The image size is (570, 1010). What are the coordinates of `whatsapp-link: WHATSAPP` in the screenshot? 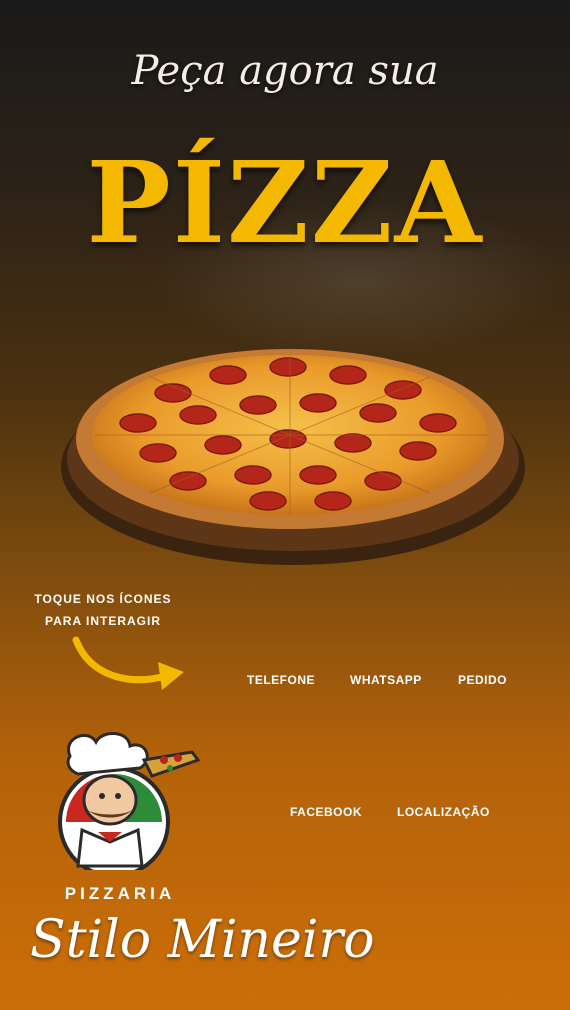 It's located at (386, 680).